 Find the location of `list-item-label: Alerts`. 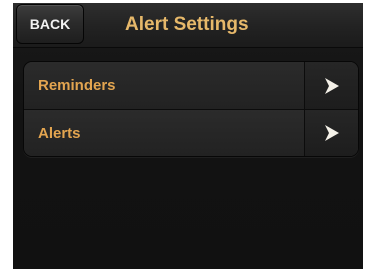

list-item-label: Alerts is located at coordinates (59, 133).